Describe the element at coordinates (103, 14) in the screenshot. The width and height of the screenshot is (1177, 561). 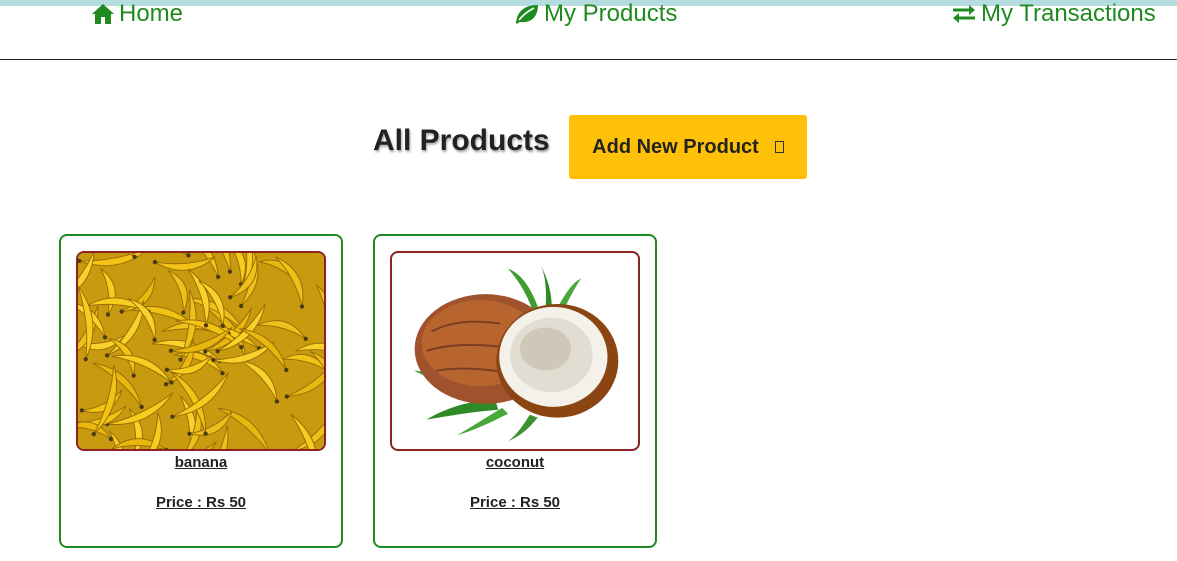
I see `home-icon` at that location.